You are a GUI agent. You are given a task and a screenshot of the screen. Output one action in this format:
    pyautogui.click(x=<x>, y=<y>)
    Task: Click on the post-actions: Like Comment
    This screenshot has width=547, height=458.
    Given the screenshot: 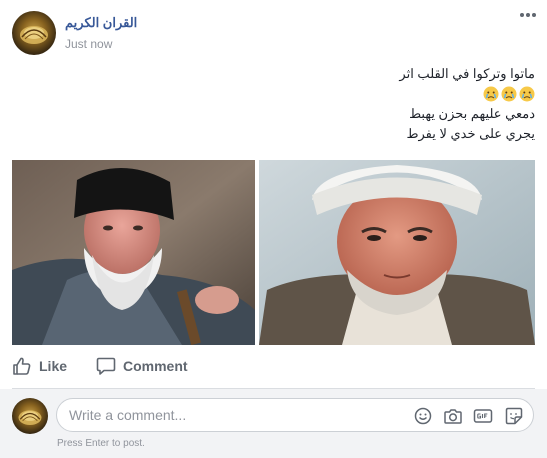 What is the action you would take?
    pyautogui.click(x=273, y=366)
    